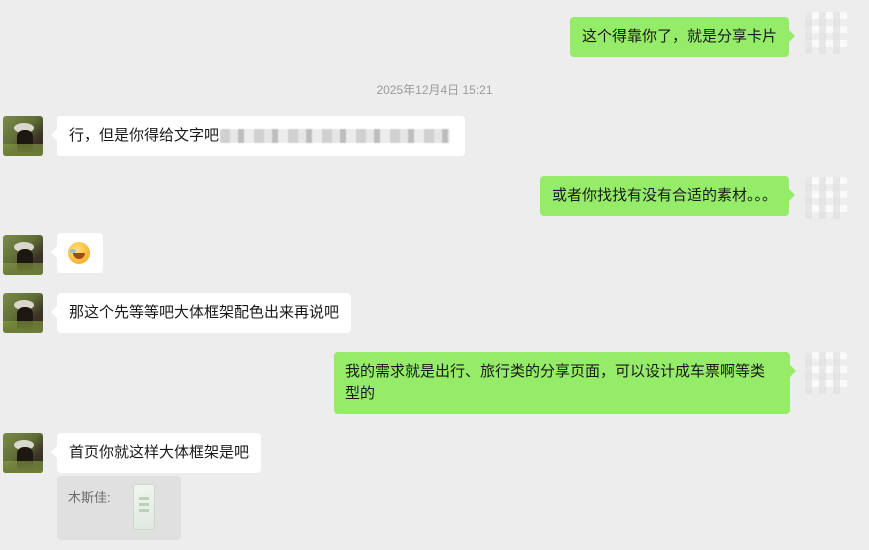 The image size is (869, 550). What do you see at coordinates (565, 383) in the screenshot?
I see `message-bubble-self: 我的需求就是出行、旅行类的分享页面，可以设计成车票啊等类型的` at bounding box center [565, 383].